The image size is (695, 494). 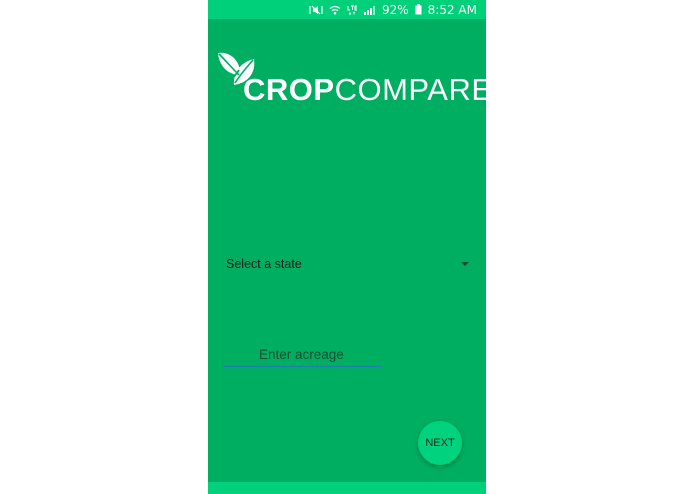 What do you see at coordinates (440, 443) in the screenshot?
I see `next-button: NEXT` at bounding box center [440, 443].